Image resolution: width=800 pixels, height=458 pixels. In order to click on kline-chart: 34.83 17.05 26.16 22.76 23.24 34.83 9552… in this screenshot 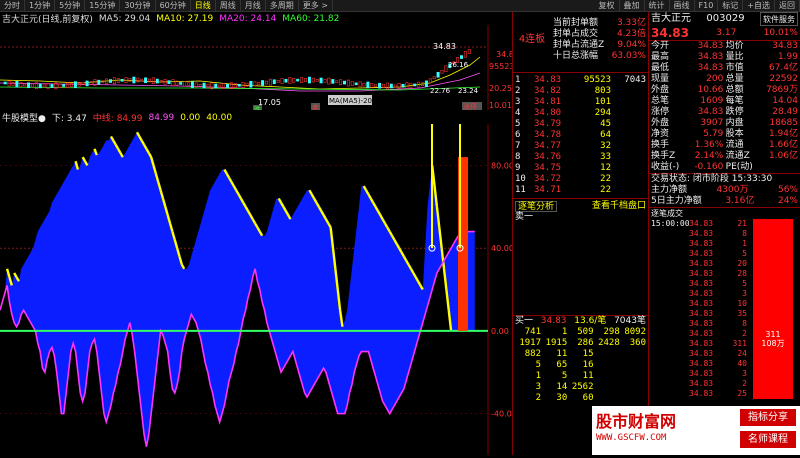, I will do `click(260, 69)`.